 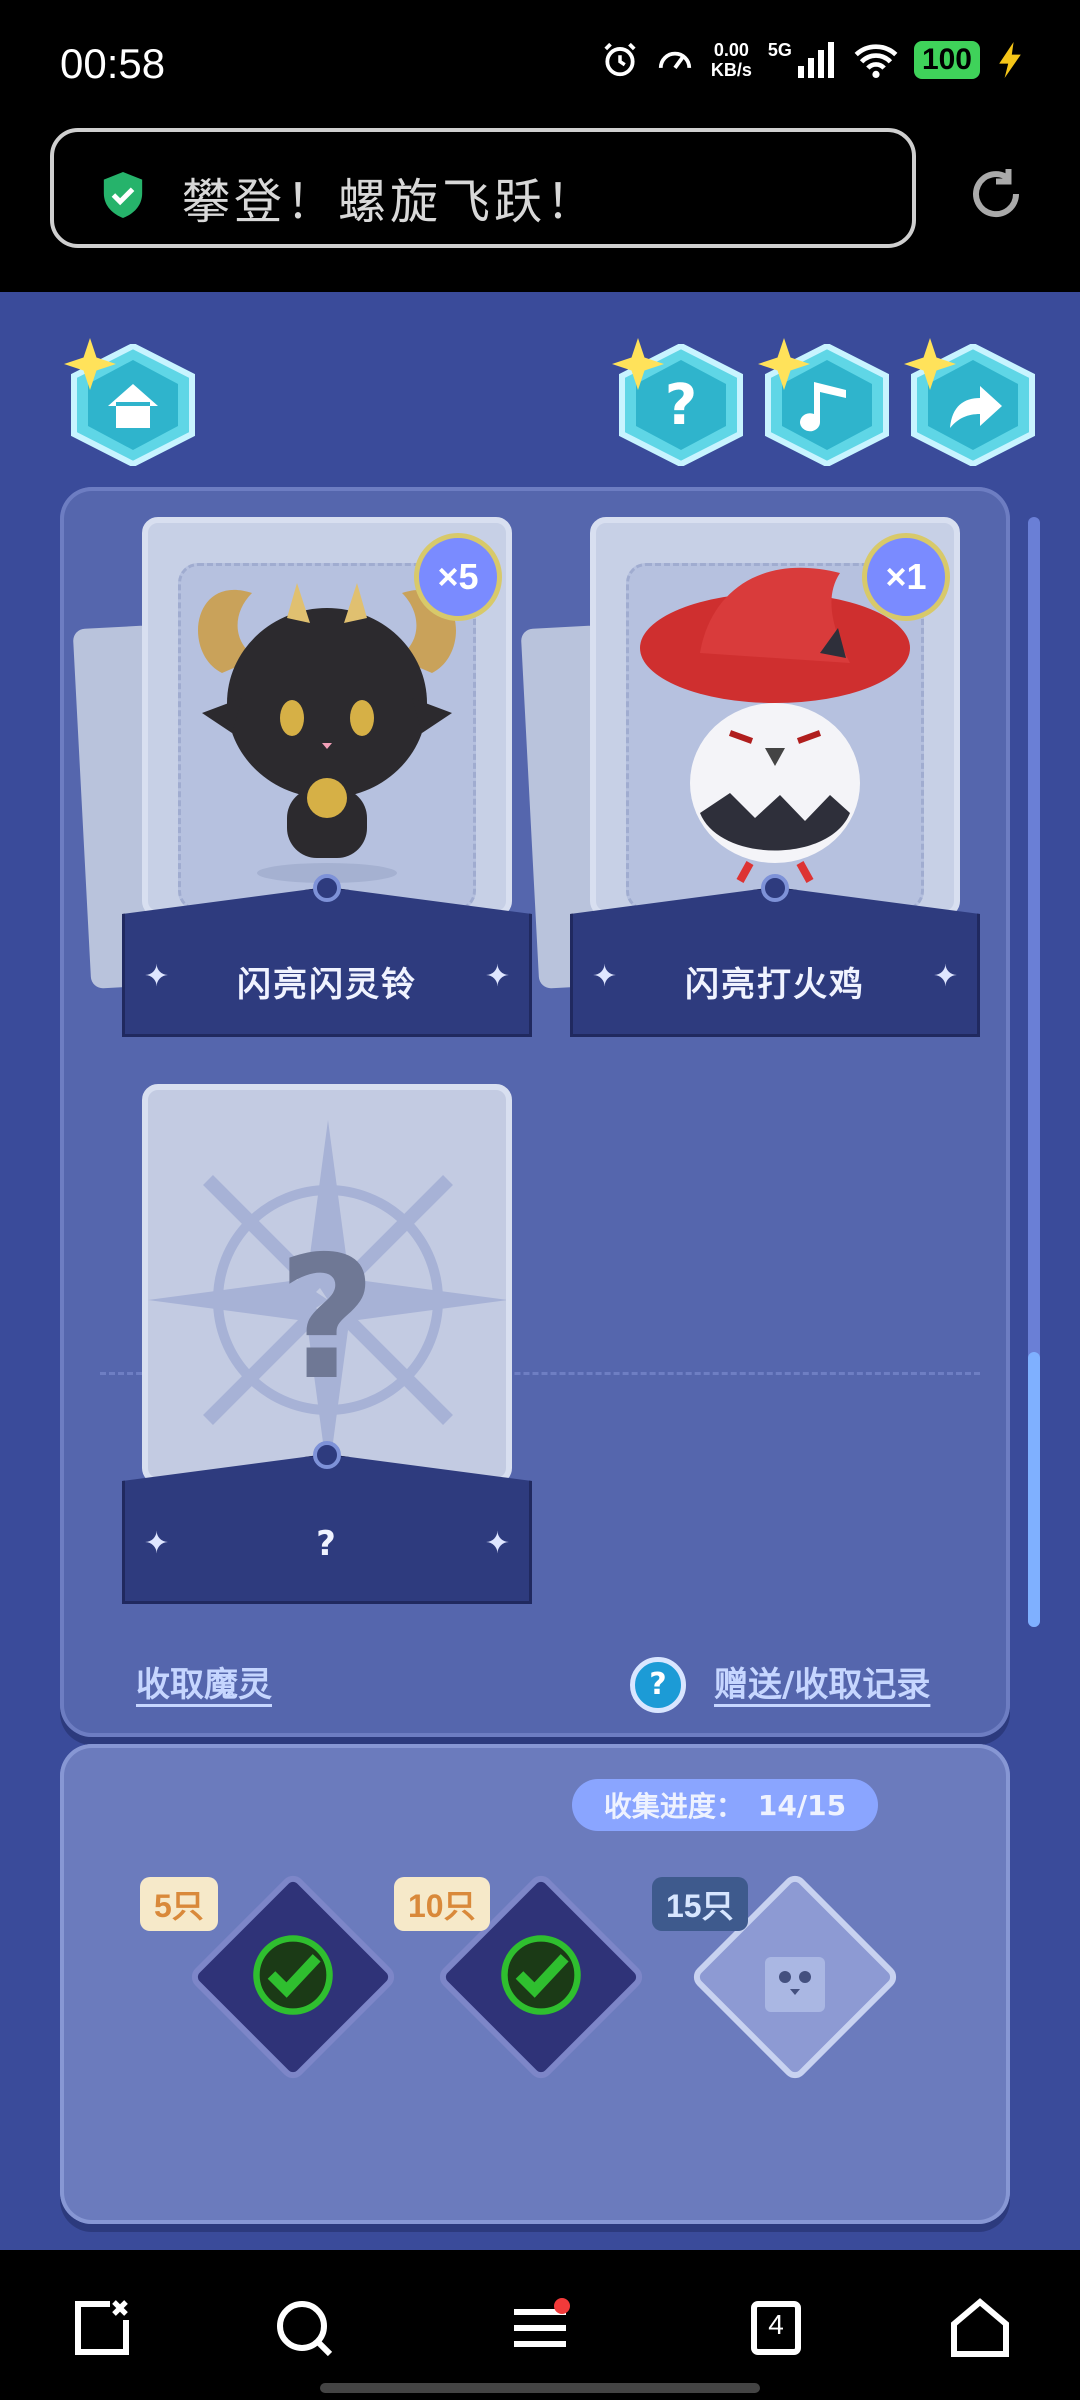 What do you see at coordinates (700, 1904) in the screenshot?
I see `milestone-label-3: 15只` at bounding box center [700, 1904].